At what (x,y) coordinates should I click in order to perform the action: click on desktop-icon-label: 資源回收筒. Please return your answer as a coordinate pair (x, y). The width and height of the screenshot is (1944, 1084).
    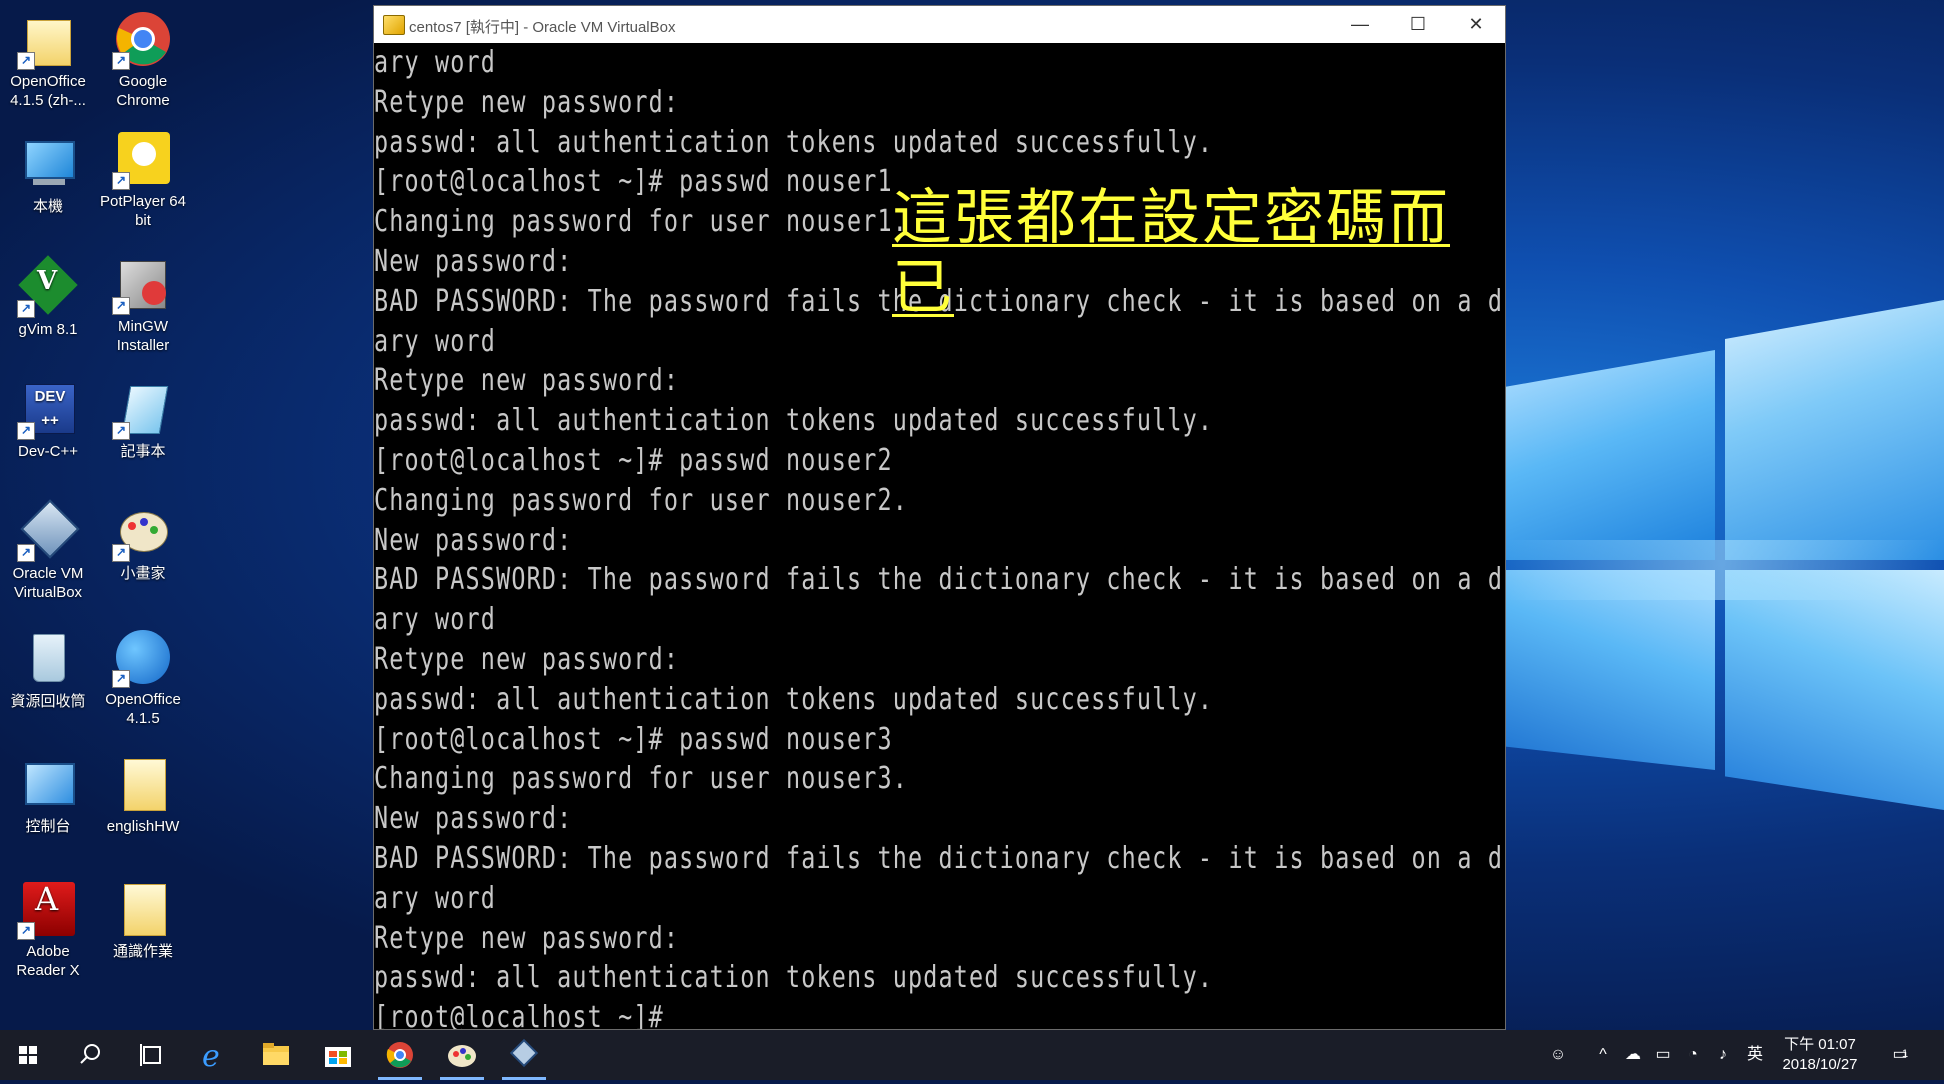
    Looking at the image, I should click on (48, 701).